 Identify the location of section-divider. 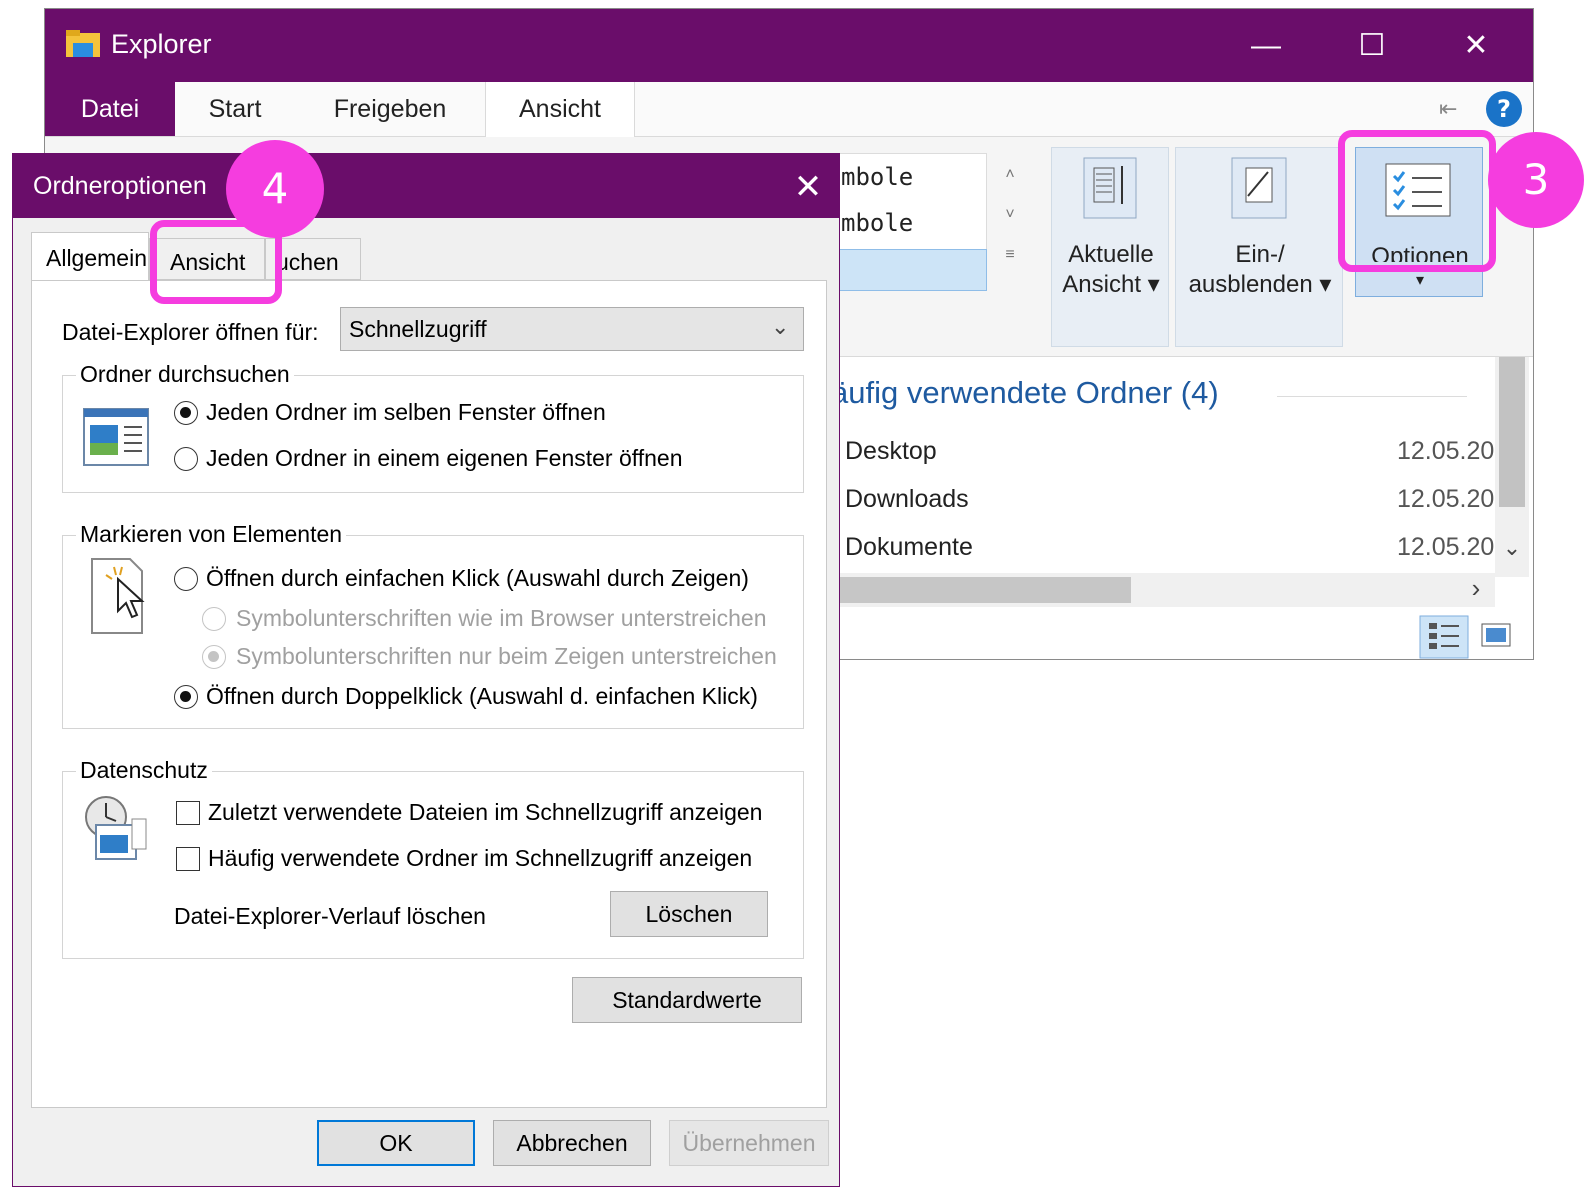
(1372, 396).